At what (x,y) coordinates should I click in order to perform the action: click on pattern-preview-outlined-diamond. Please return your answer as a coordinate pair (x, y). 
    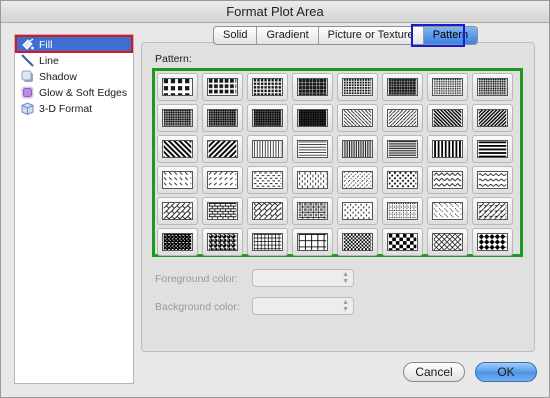
    Looking at the image, I should click on (447, 242).